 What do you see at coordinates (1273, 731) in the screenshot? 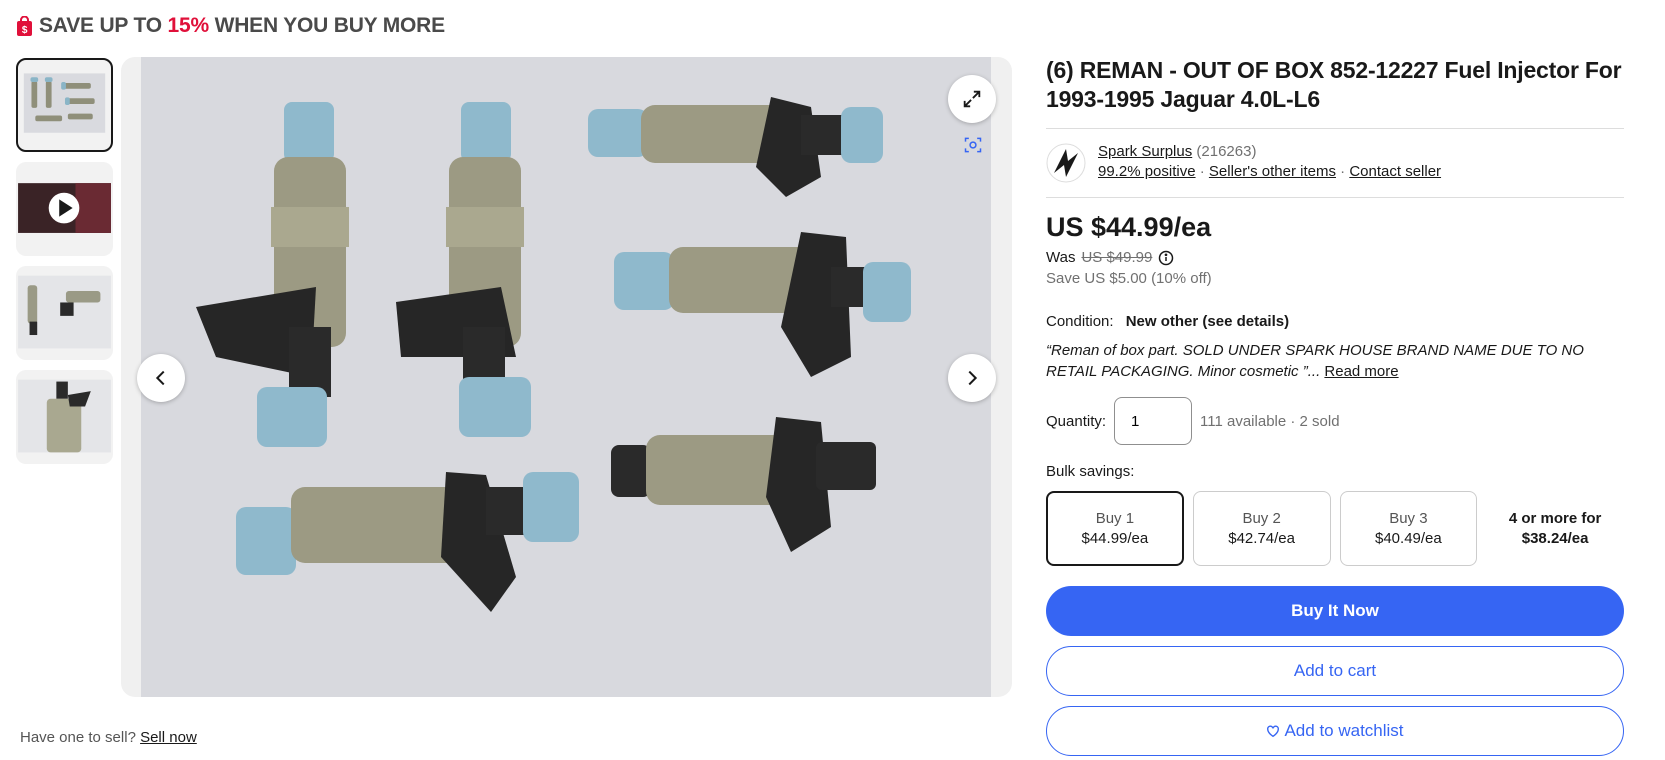
I see `heart-icon` at bounding box center [1273, 731].